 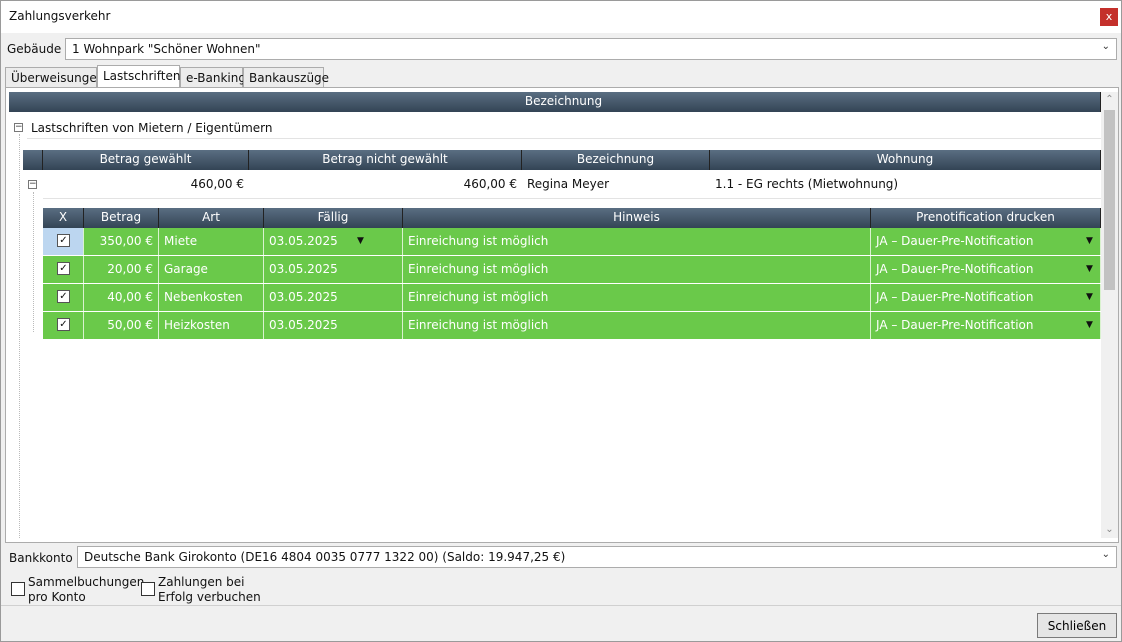 What do you see at coordinates (121, 297) in the screenshot?
I see `amount-cell: 40,00 €` at bounding box center [121, 297].